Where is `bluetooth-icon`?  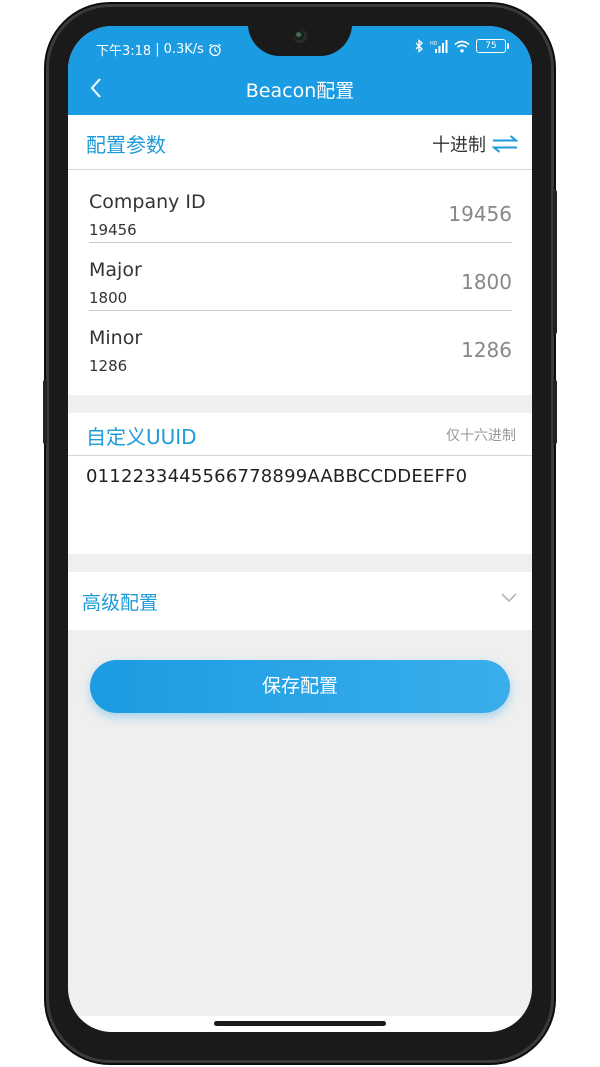
bluetooth-icon is located at coordinates (419, 46).